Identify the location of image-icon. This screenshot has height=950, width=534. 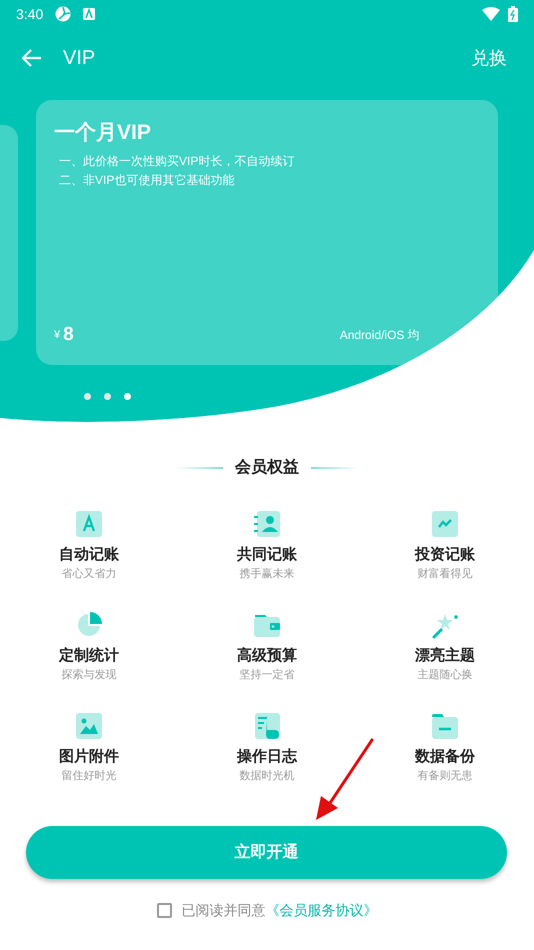
(89, 726).